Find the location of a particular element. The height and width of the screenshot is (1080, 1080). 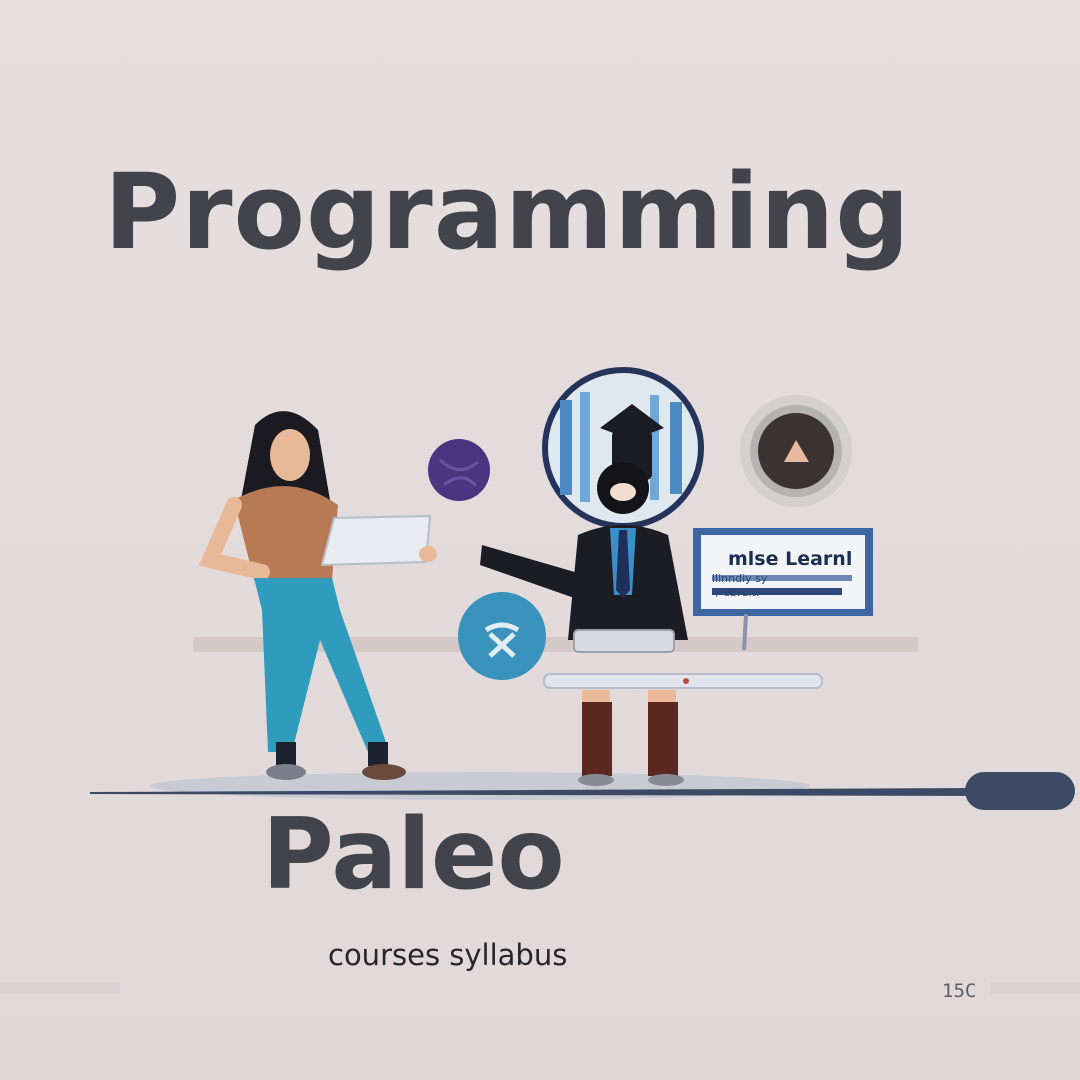

tagline: courses syllabus is located at coordinates (448, 955).